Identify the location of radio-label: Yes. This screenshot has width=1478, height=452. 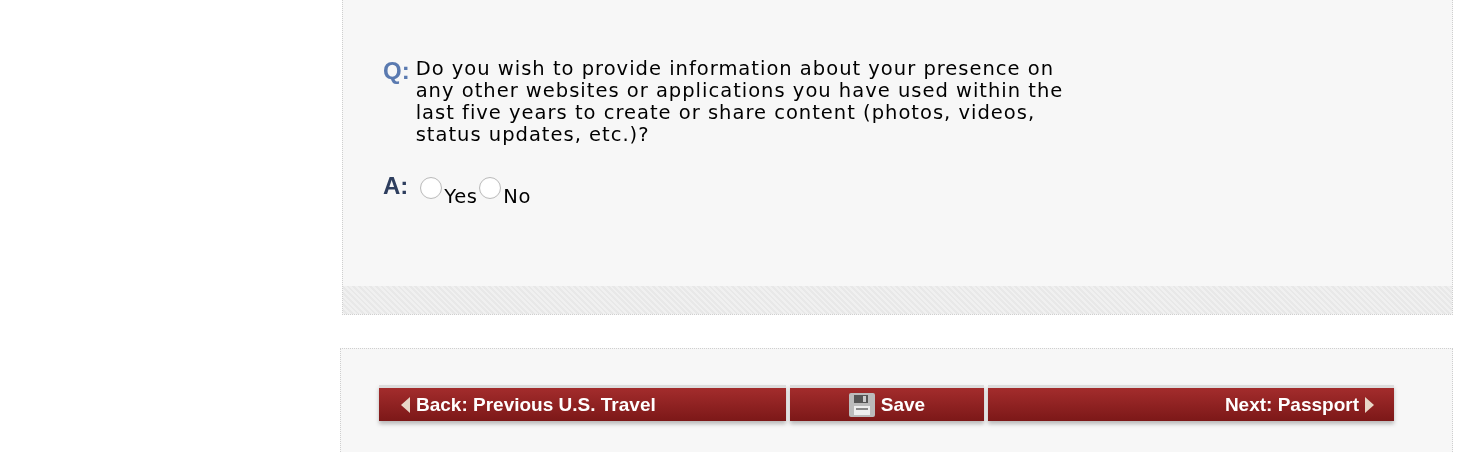
(461, 193).